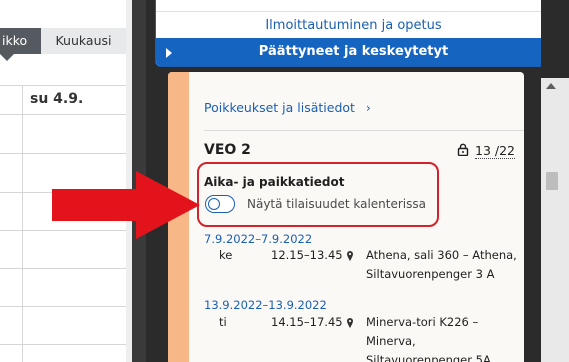 Image resolution: width=569 pixels, height=362 pixels. What do you see at coordinates (279, 107) in the screenshot?
I see `exceptions-link: Poikkeukset ja lisätiedot` at bounding box center [279, 107].